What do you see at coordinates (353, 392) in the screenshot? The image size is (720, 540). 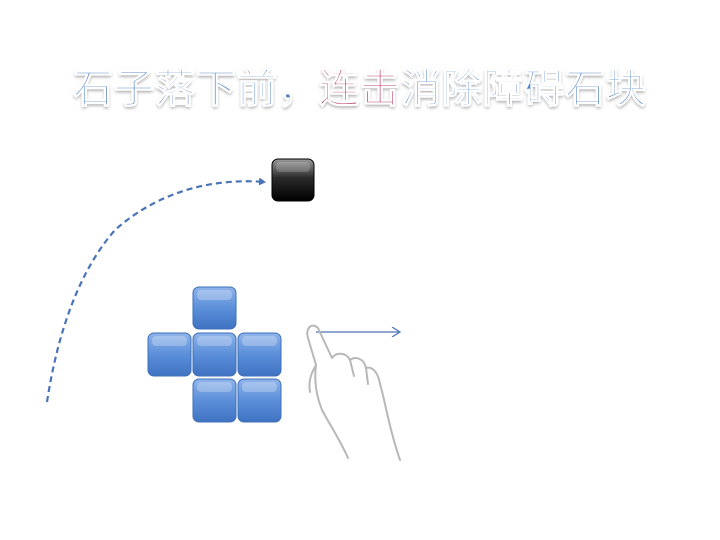 I see `swipe-hand-icon` at bounding box center [353, 392].